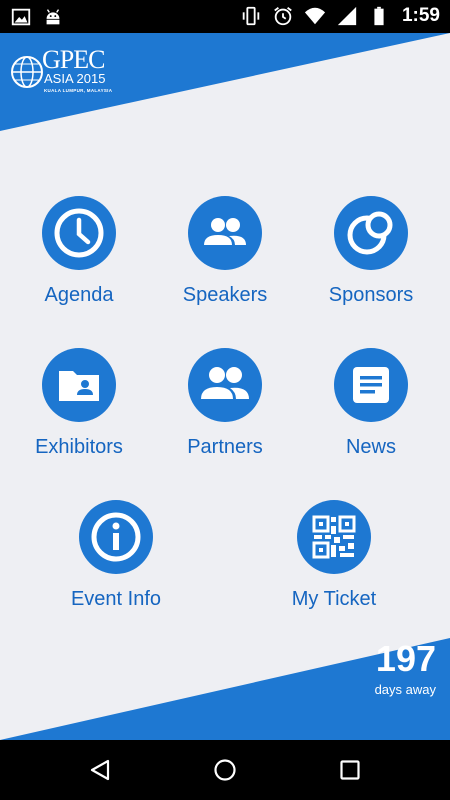 The height and width of the screenshot is (800, 450). What do you see at coordinates (225, 295) in the screenshot?
I see `menu-label: Speakers` at bounding box center [225, 295].